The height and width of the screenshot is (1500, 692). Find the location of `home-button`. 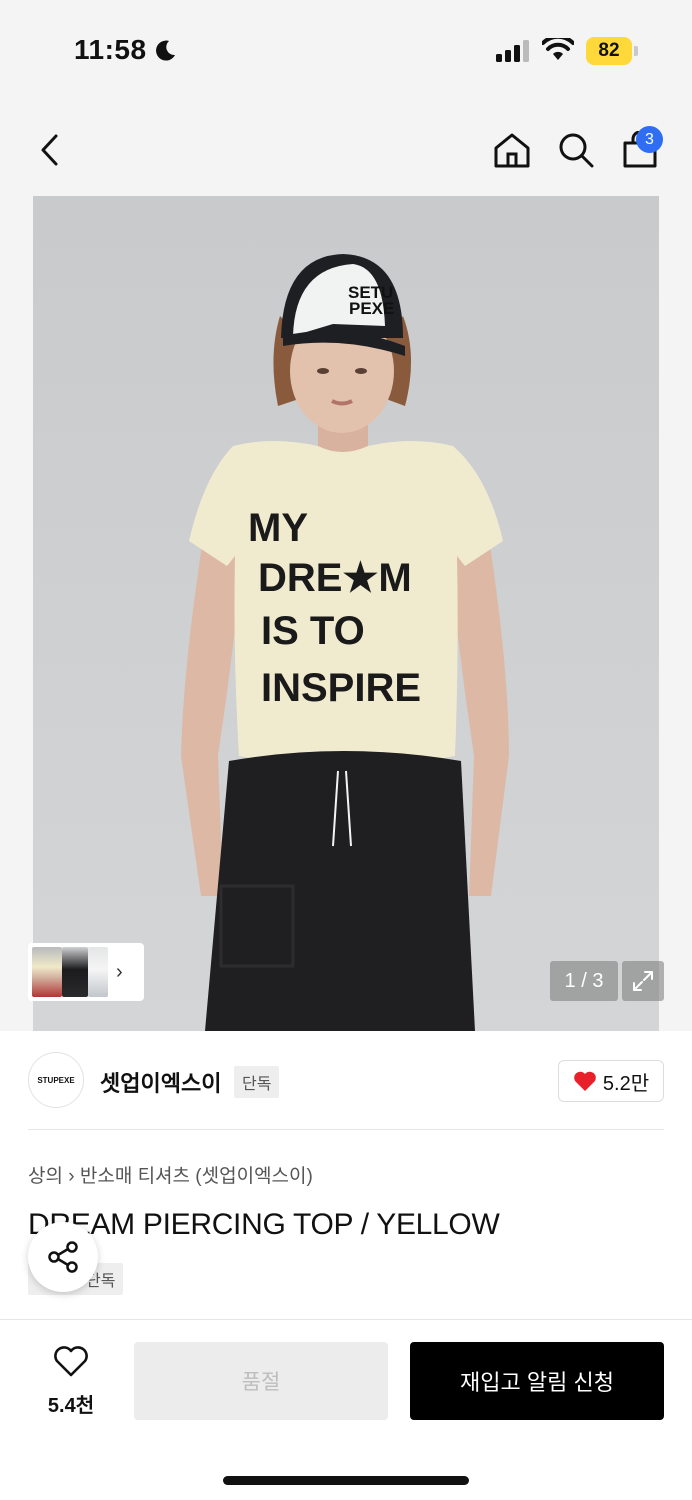

home-button is located at coordinates (512, 150).